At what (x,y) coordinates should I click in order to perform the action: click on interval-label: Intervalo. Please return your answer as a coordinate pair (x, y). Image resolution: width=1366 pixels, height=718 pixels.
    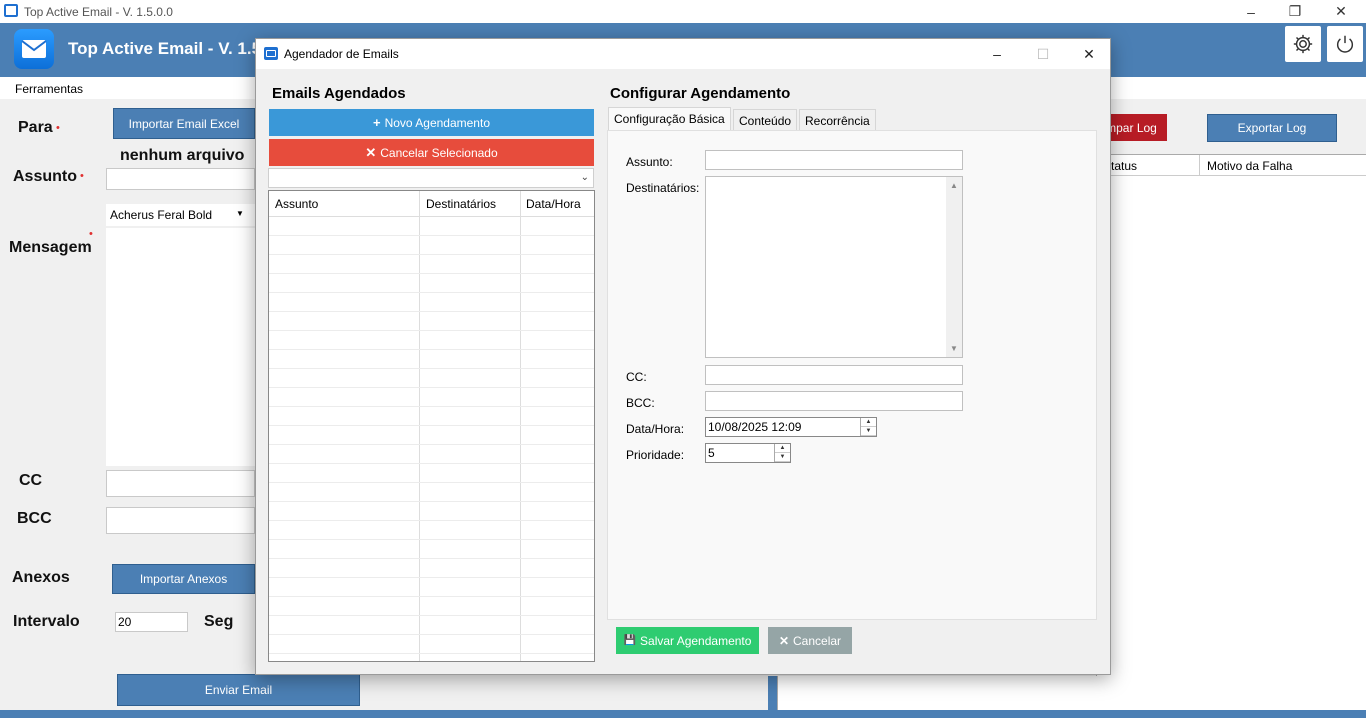
    Looking at the image, I should click on (46, 621).